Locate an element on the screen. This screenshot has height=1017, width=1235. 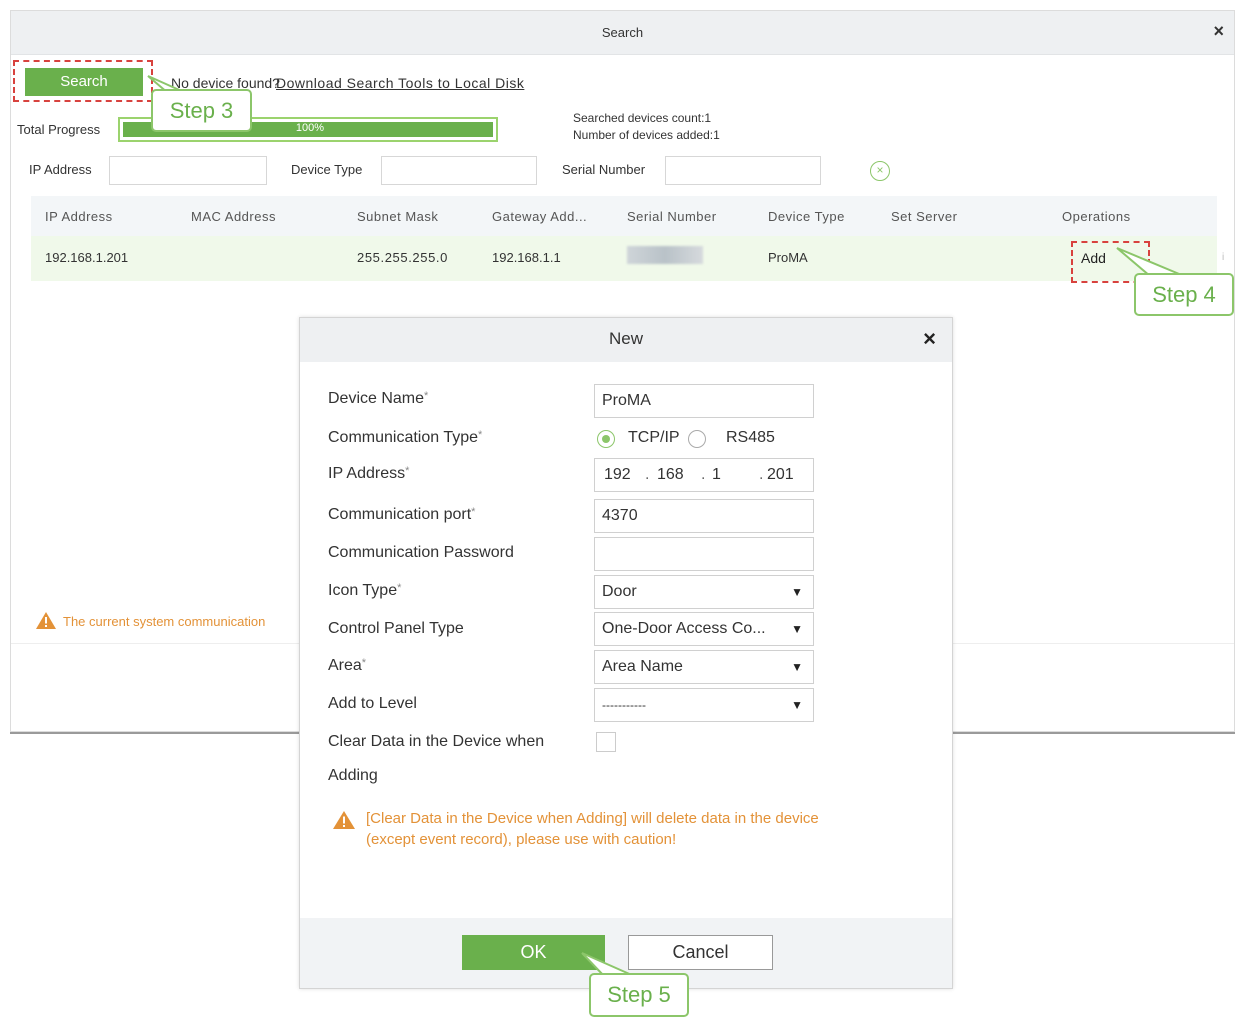
step4-callout: Step 4 is located at coordinates (1184, 294).